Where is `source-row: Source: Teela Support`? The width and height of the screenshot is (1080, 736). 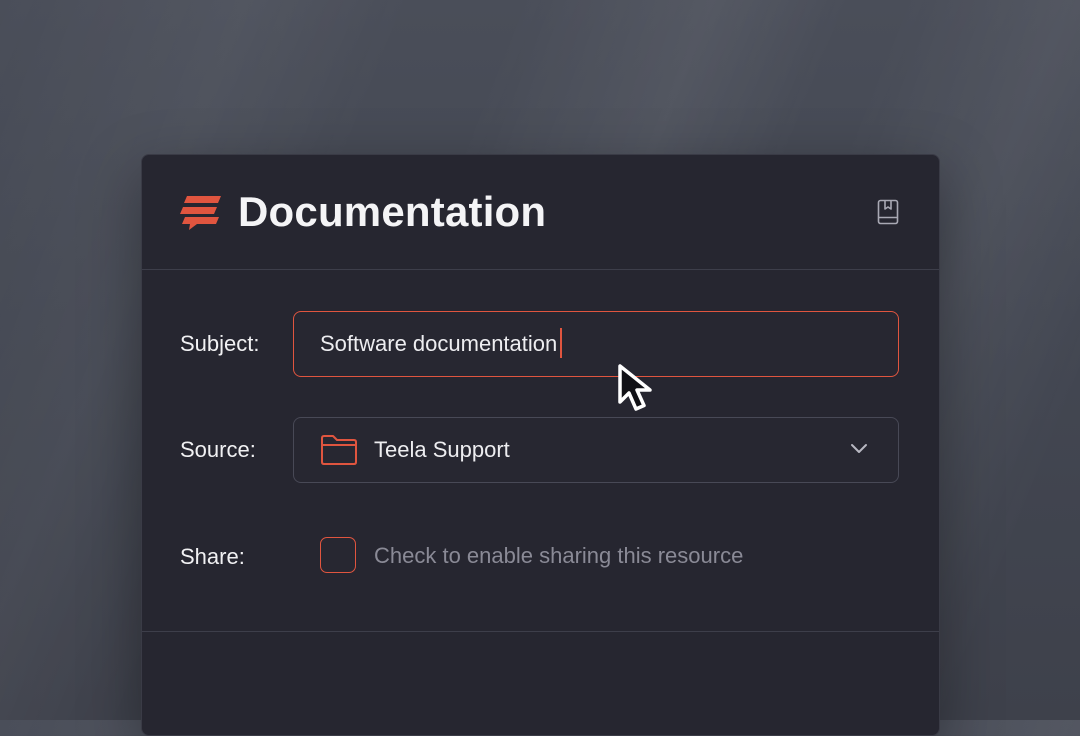
source-row: Source: Teela Support is located at coordinates (540, 450).